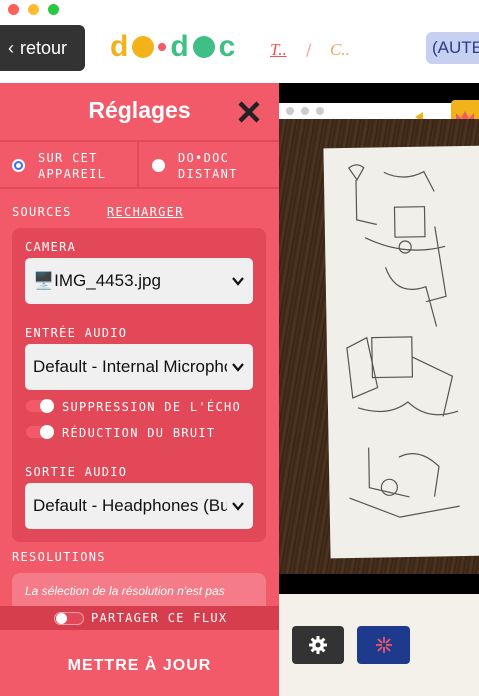 The image size is (479, 696). What do you see at coordinates (278, 50) in the screenshot?
I see `breadcrumb-first: T..` at bounding box center [278, 50].